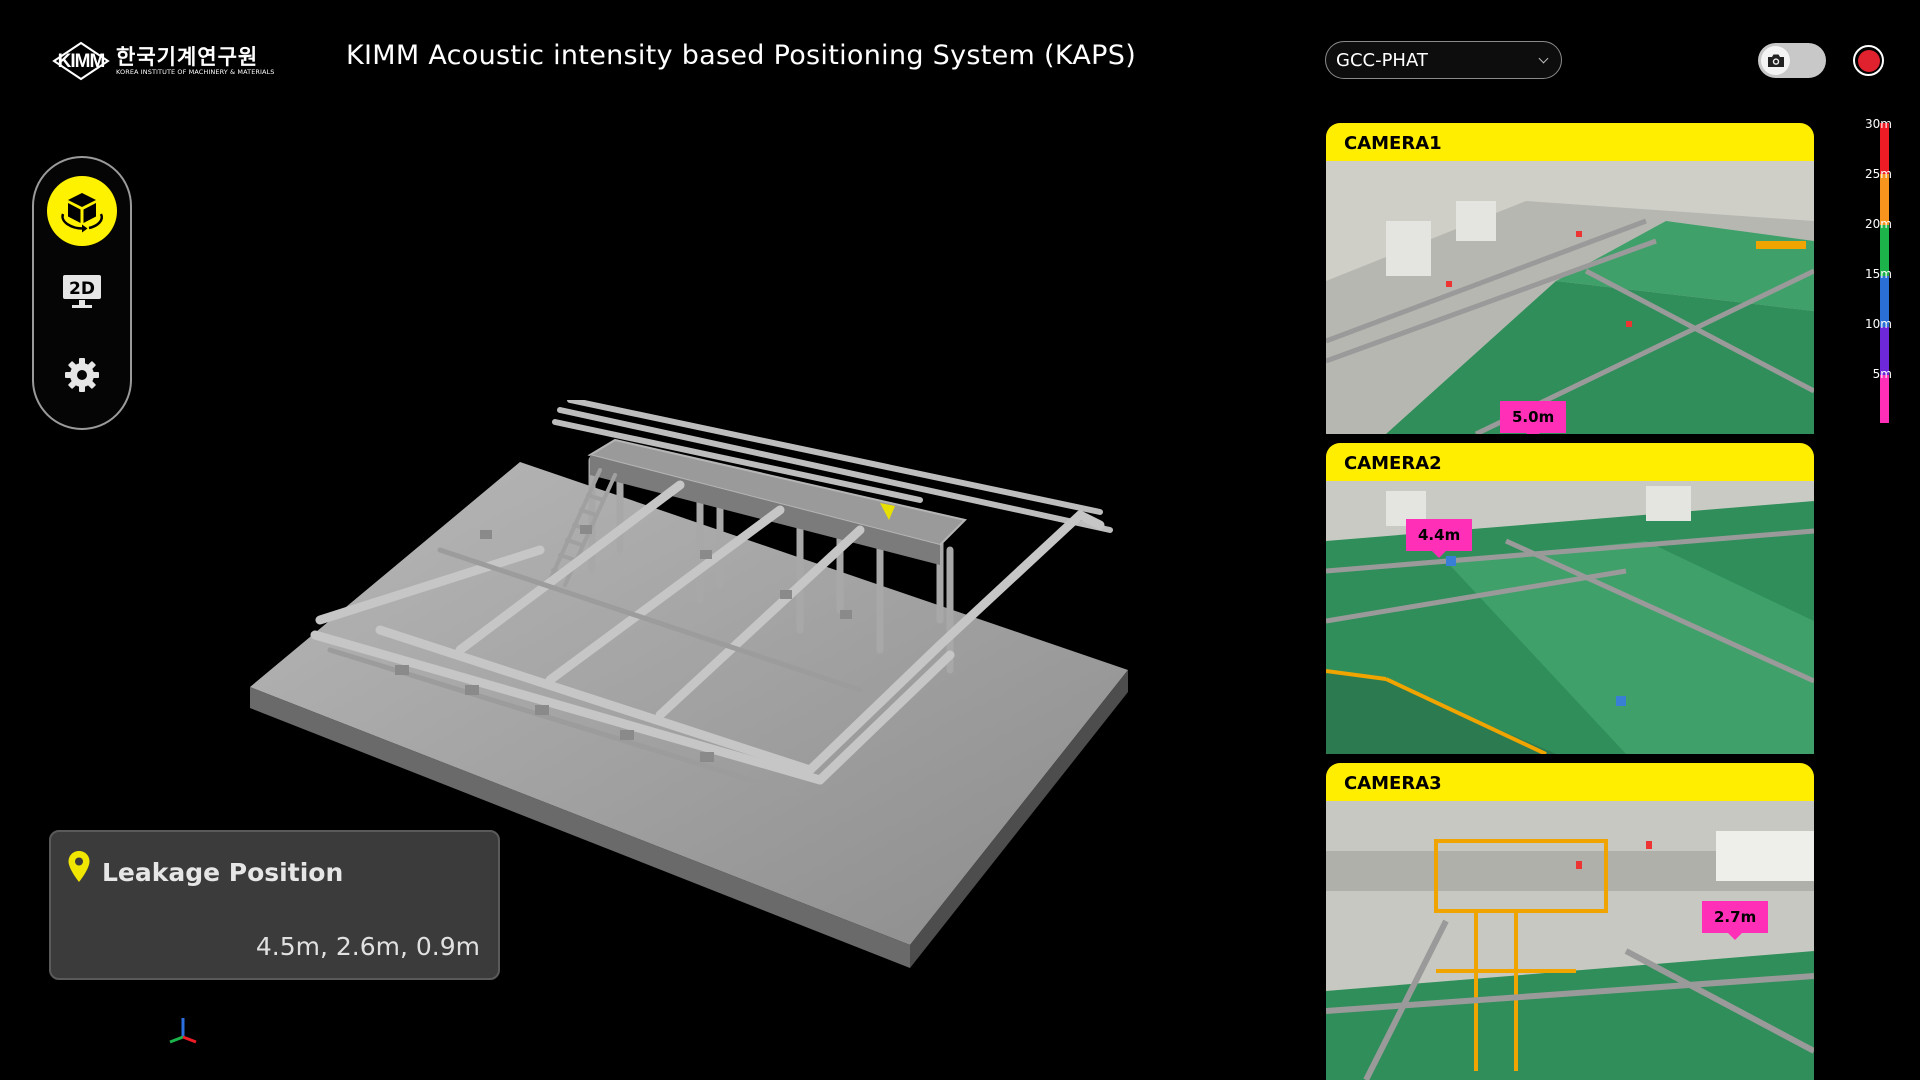 This screenshot has width=1920, height=1080. I want to click on record-button, so click(1868, 60).